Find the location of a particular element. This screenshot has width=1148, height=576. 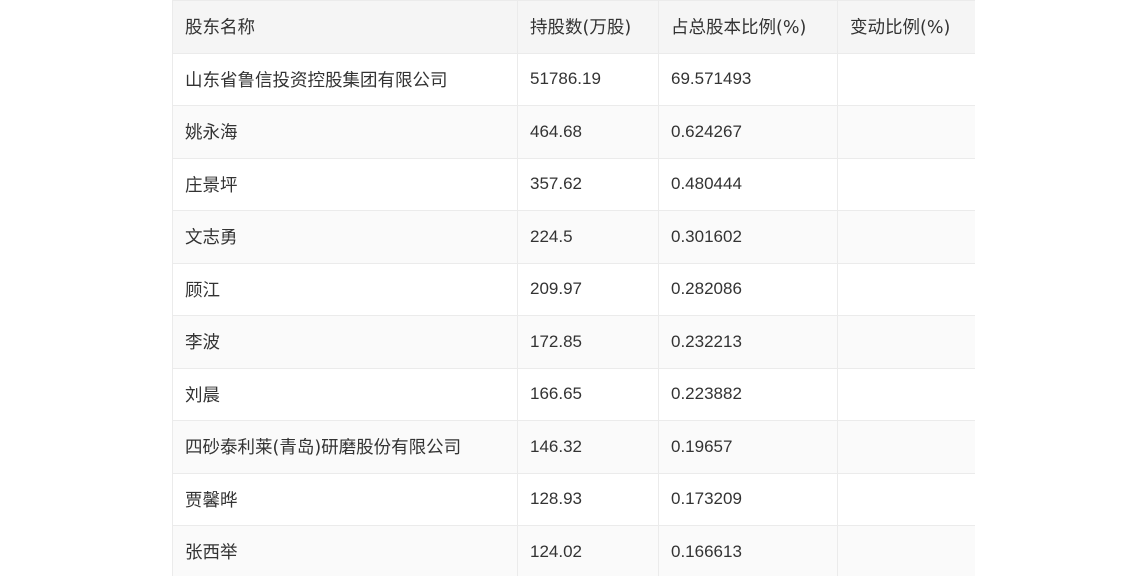

cell-shares-held: 224.5 is located at coordinates (588, 237).